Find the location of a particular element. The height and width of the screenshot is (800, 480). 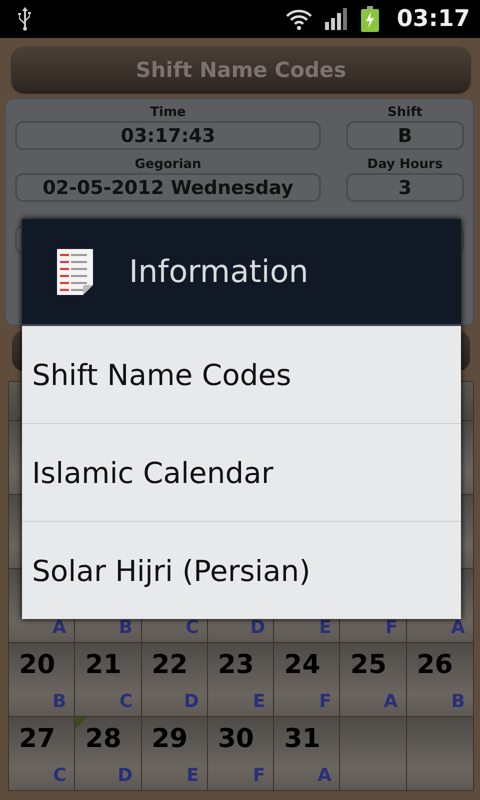

field-label: Day Hours is located at coordinates (405, 164).